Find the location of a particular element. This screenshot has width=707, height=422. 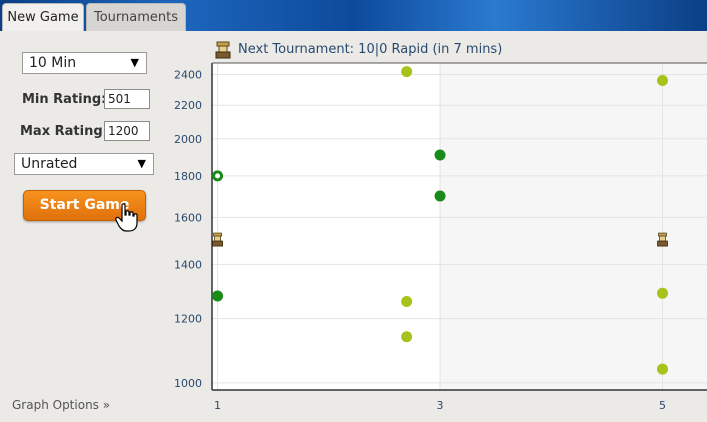

x-tick-label: 3 is located at coordinates (440, 405).